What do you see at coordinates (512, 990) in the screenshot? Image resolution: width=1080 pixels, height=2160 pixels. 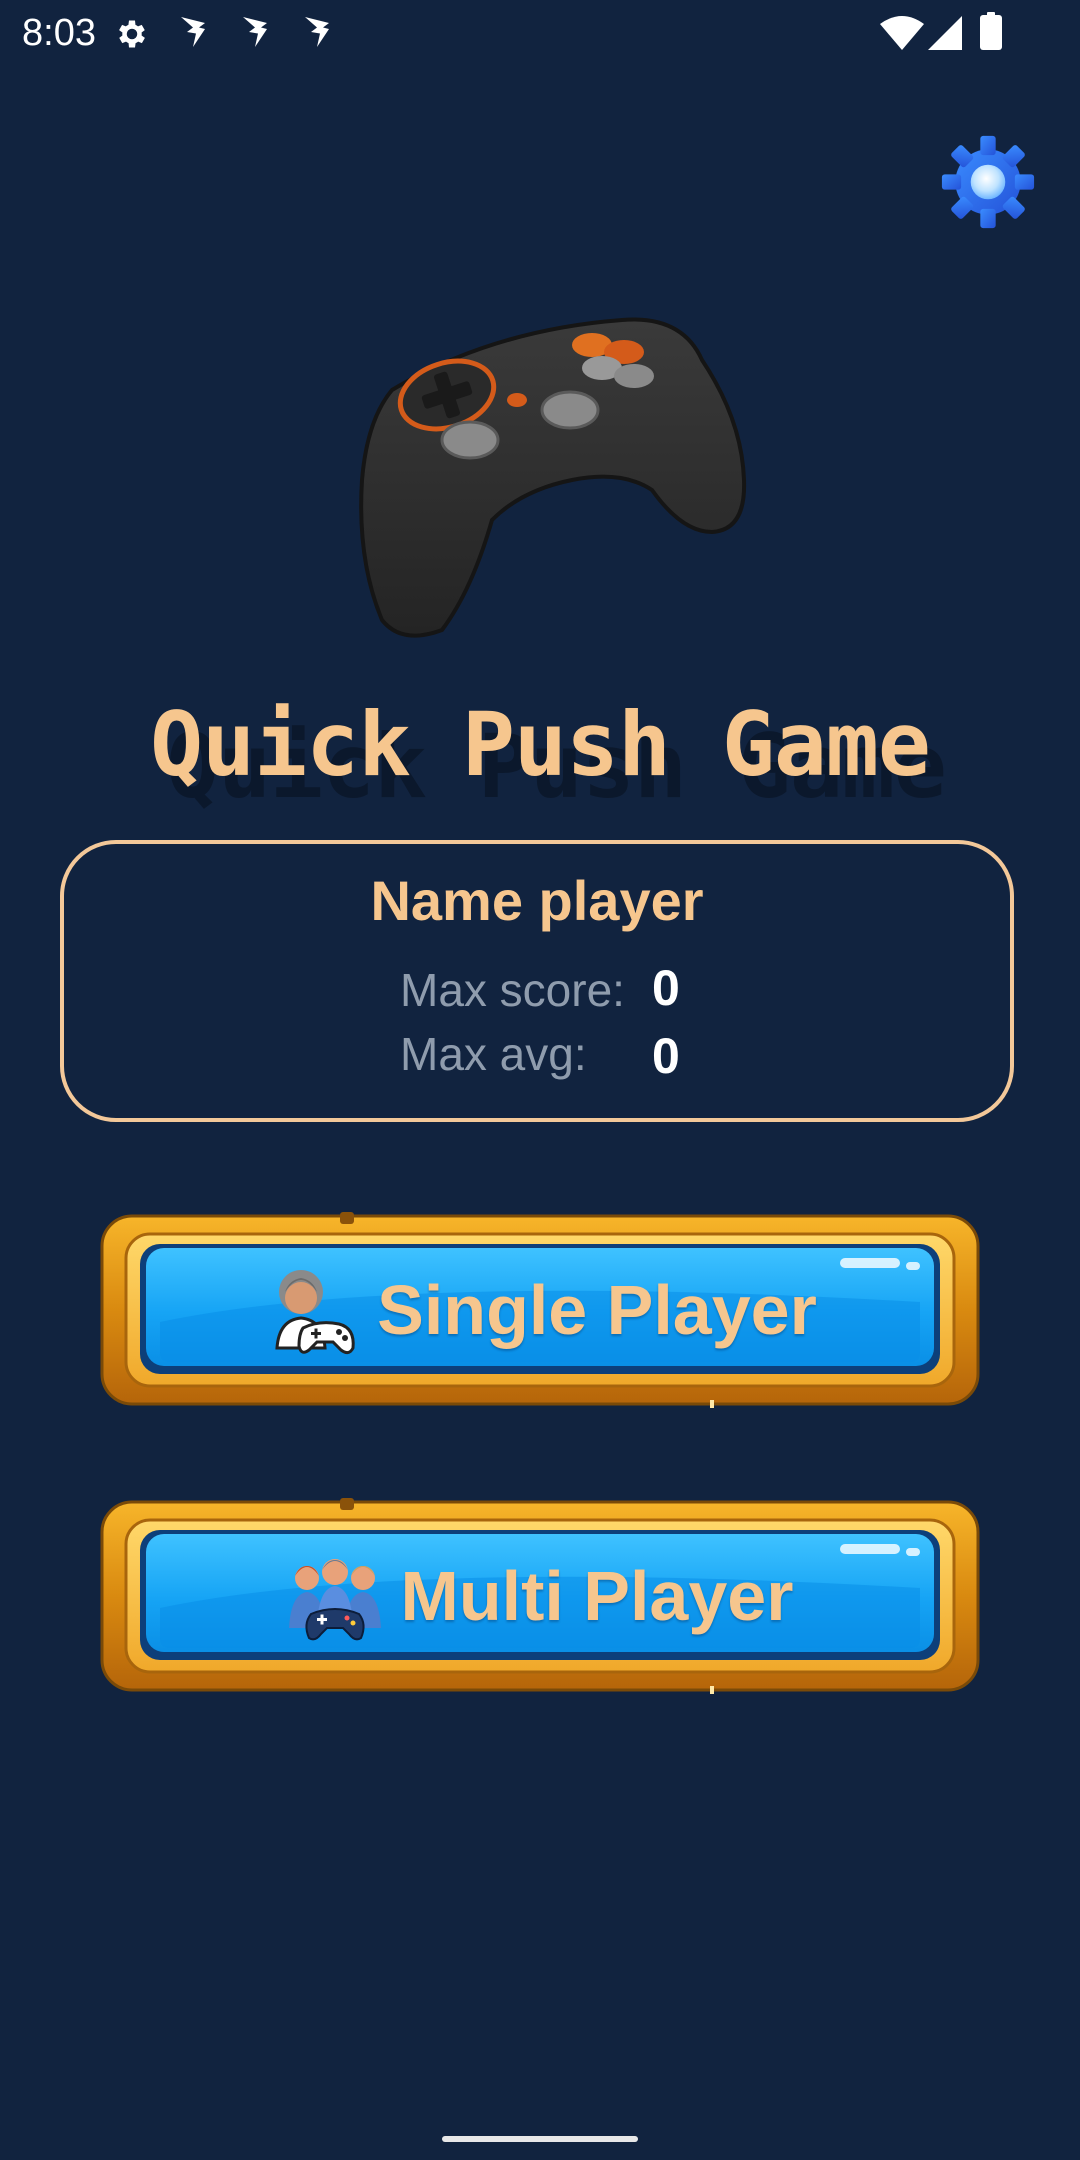 I see `max-score-label: Max score:` at bounding box center [512, 990].